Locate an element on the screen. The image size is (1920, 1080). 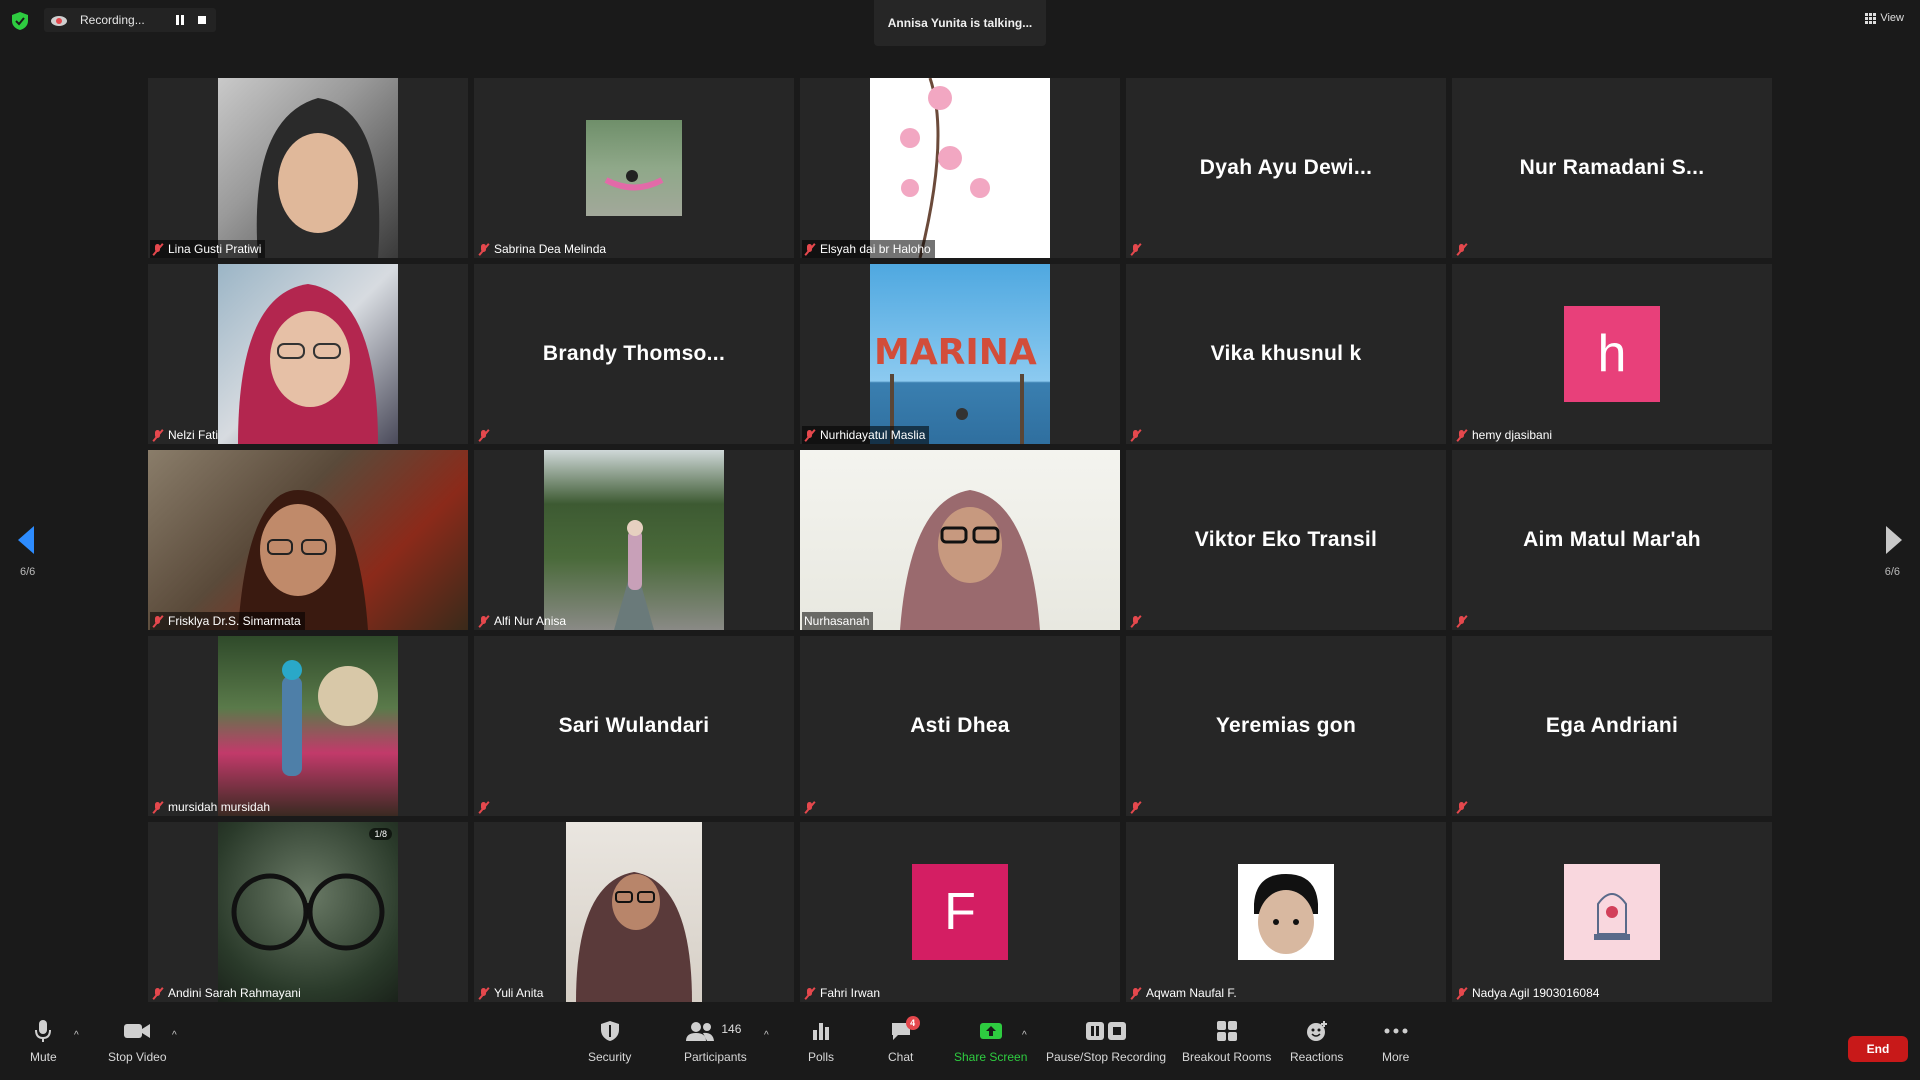
share-options-caret-icon: ^ is located at coordinates (1024, 1035).